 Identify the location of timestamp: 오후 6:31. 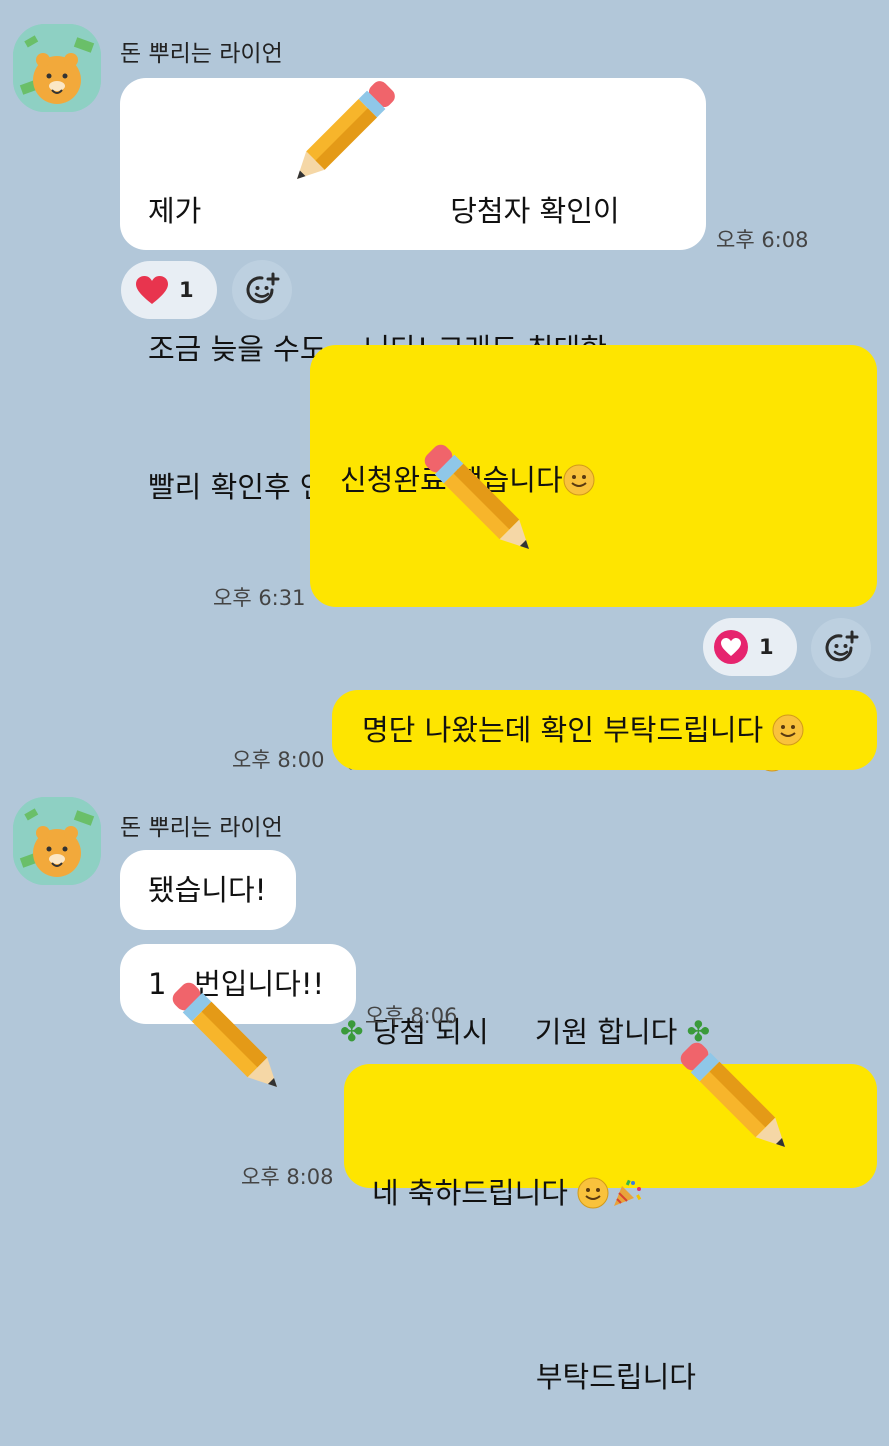
(259, 598).